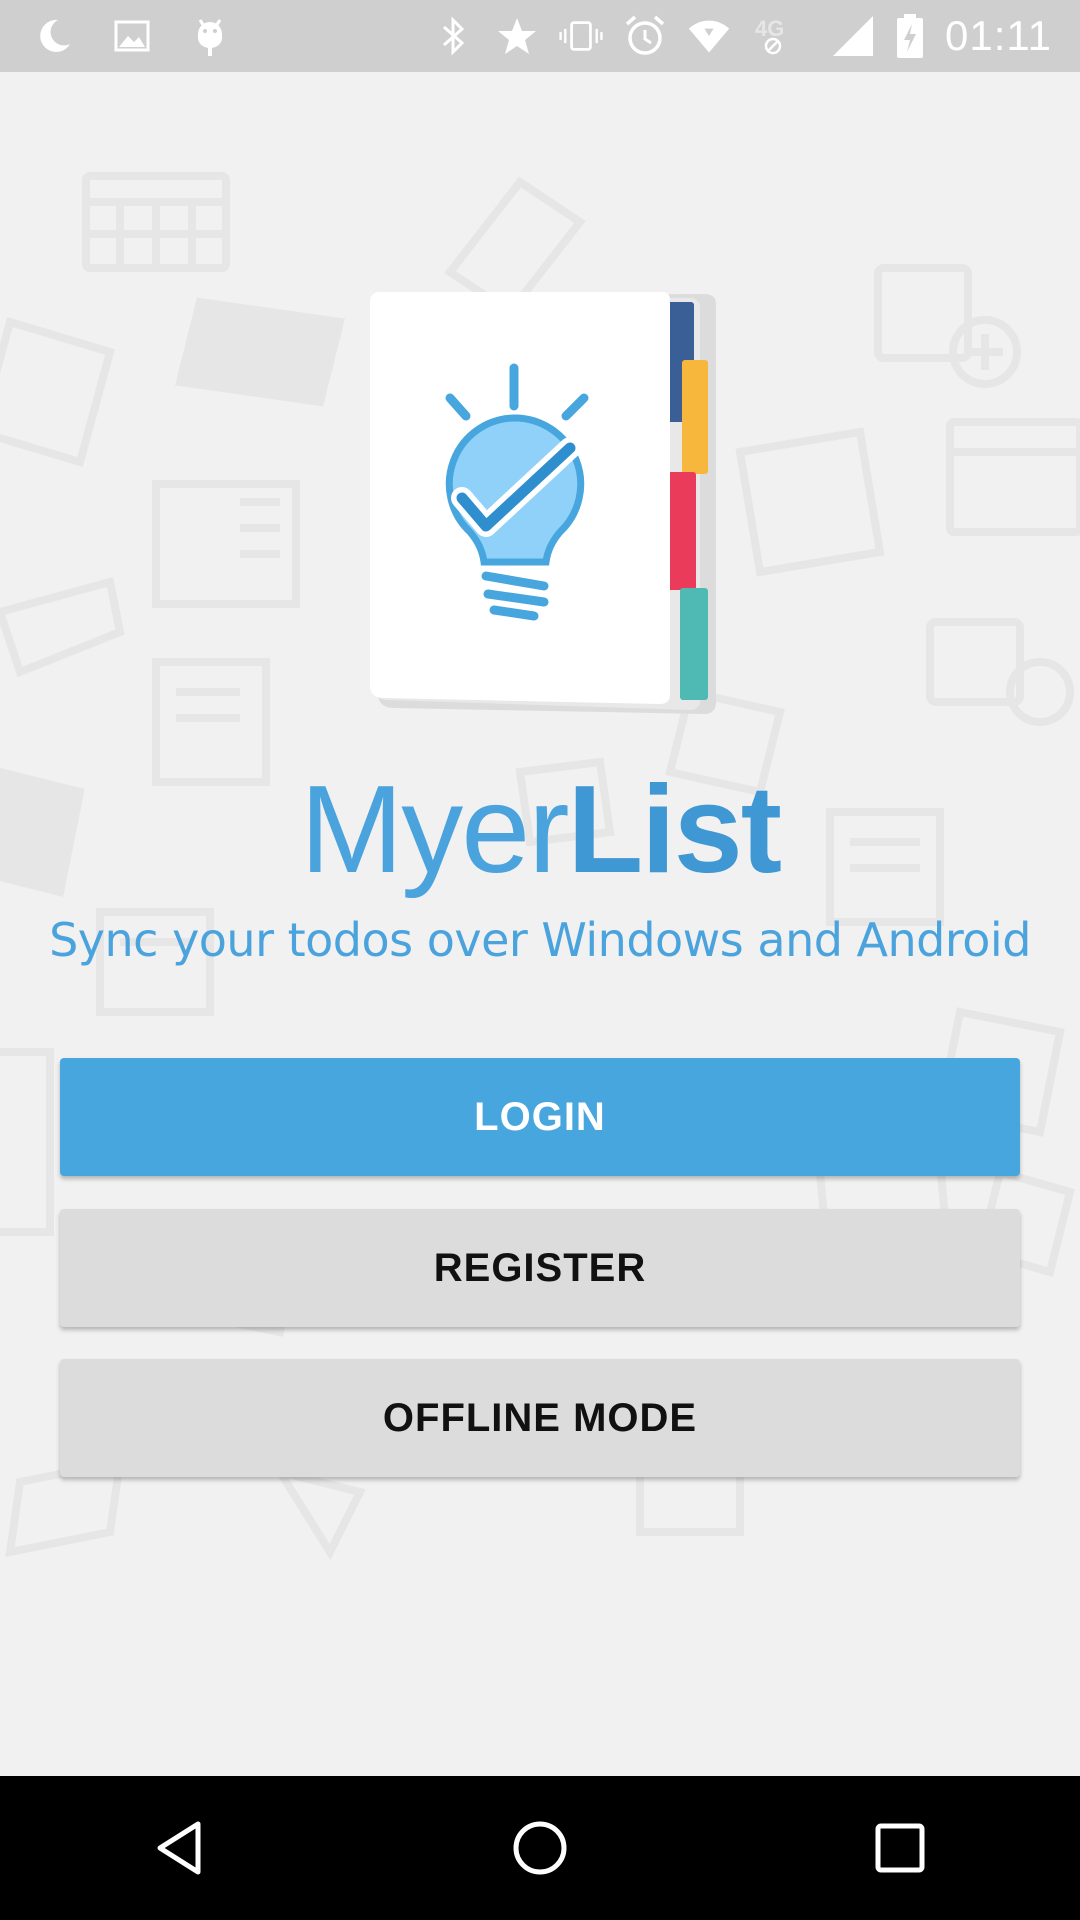 The width and height of the screenshot is (1080, 1920). I want to click on cell-signal-icon, so click(853, 36).